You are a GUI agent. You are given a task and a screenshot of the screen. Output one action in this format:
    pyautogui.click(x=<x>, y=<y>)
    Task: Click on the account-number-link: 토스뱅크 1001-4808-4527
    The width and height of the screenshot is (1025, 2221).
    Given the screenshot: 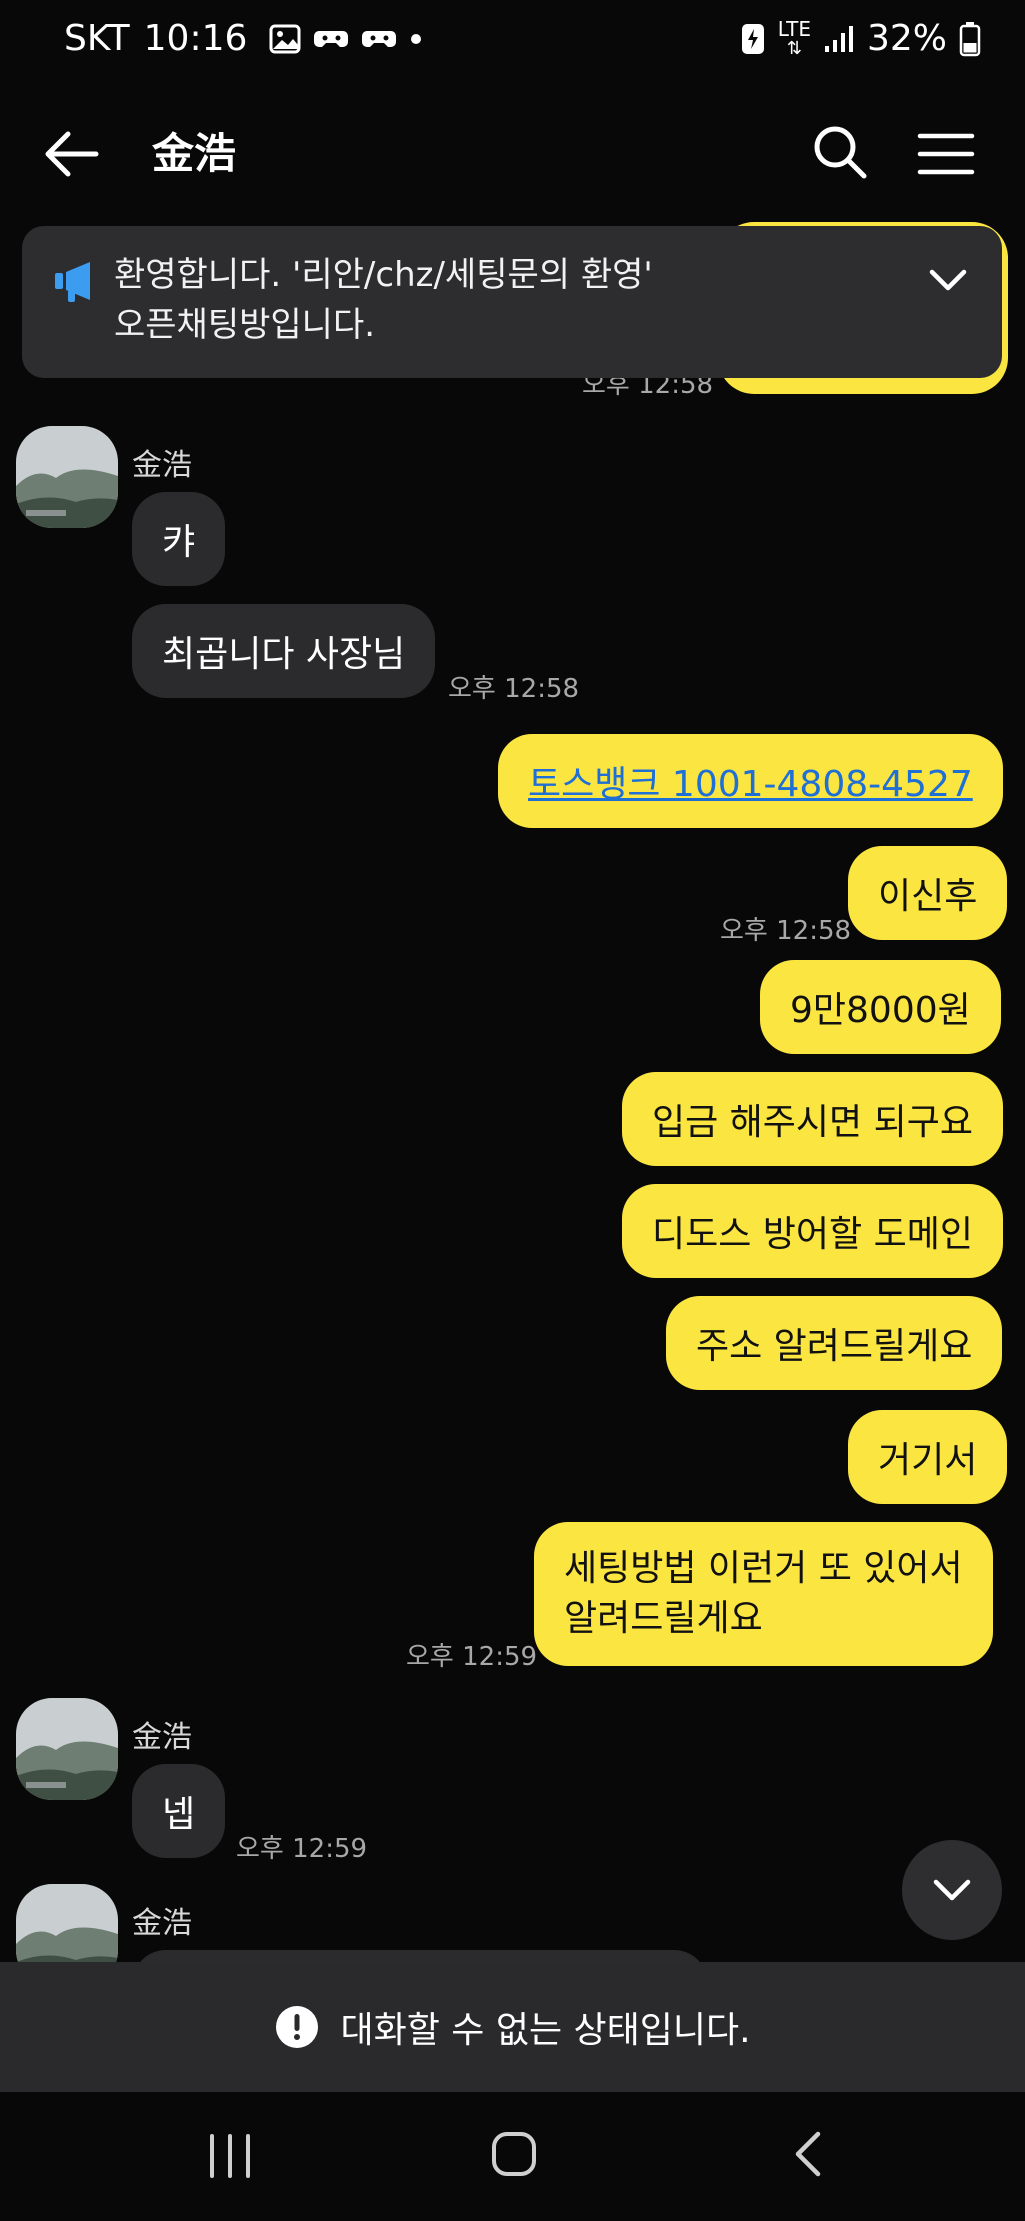 What is the action you would take?
    pyautogui.click(x=750, y=781)
    